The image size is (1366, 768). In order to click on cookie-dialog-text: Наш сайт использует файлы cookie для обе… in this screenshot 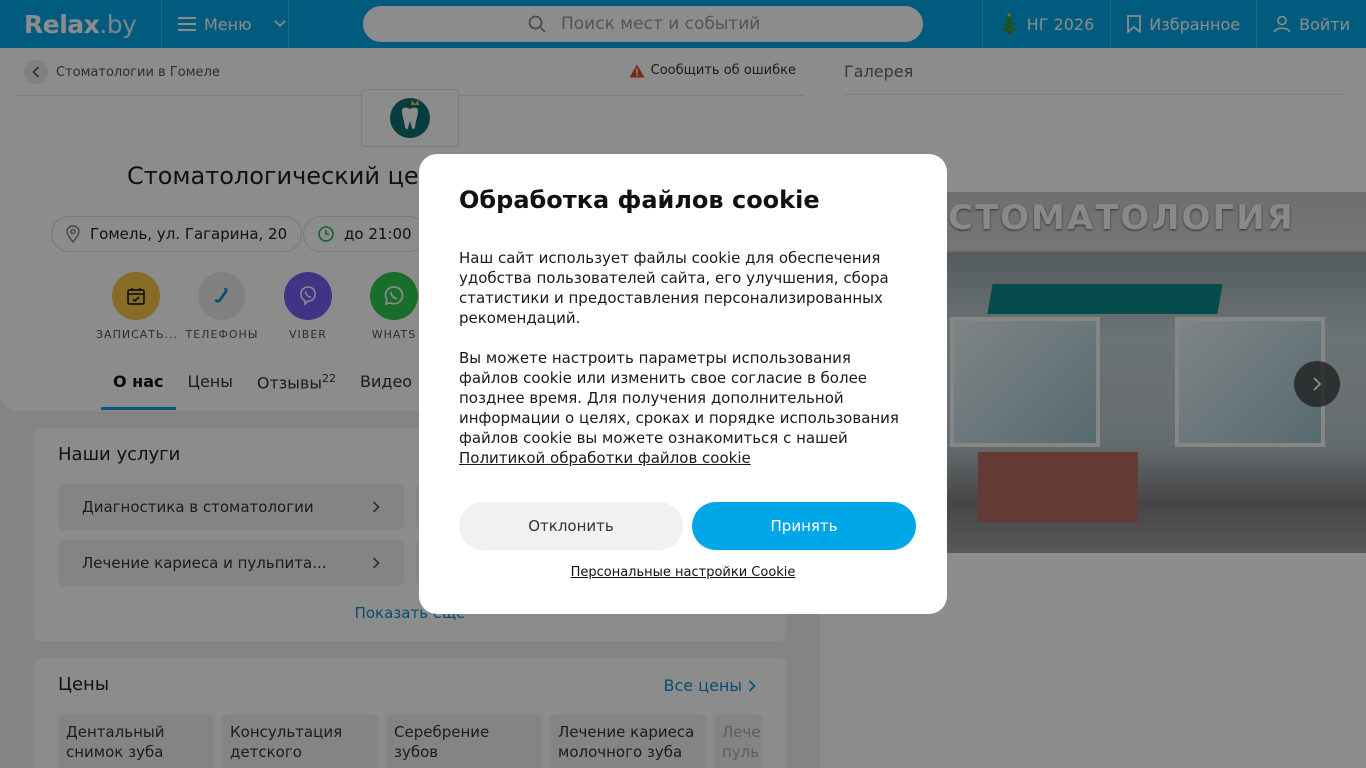, I will do `click(683, 358)`.